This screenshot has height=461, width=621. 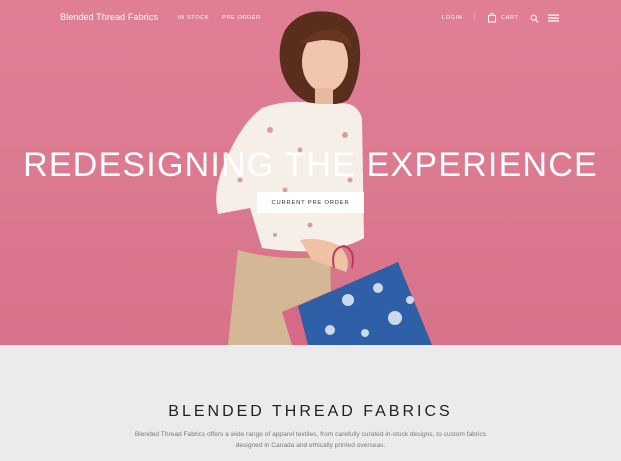 I want to click on nav-link-in-stock: IN STOCK, so click(x=193, y=18).